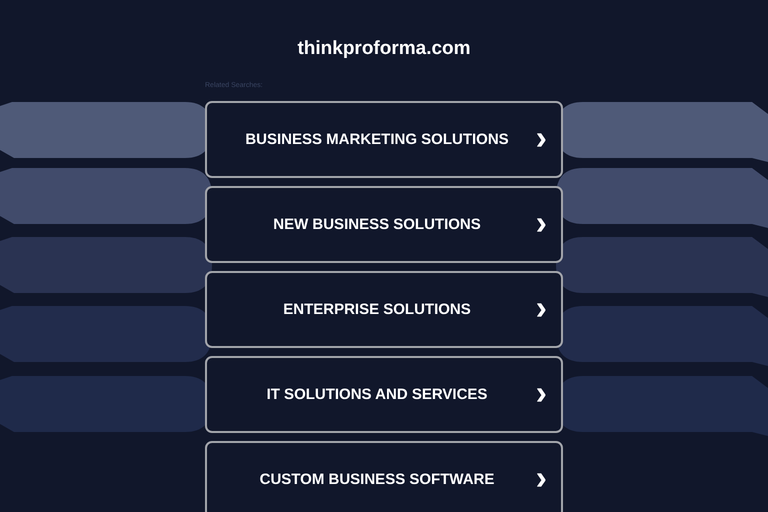  What do you see at coordinates (384, 224) in the screenshot?
I see `related-search-link: NEW BUSINESS SOLUTIONS ›` at bounding box center [384, 224].